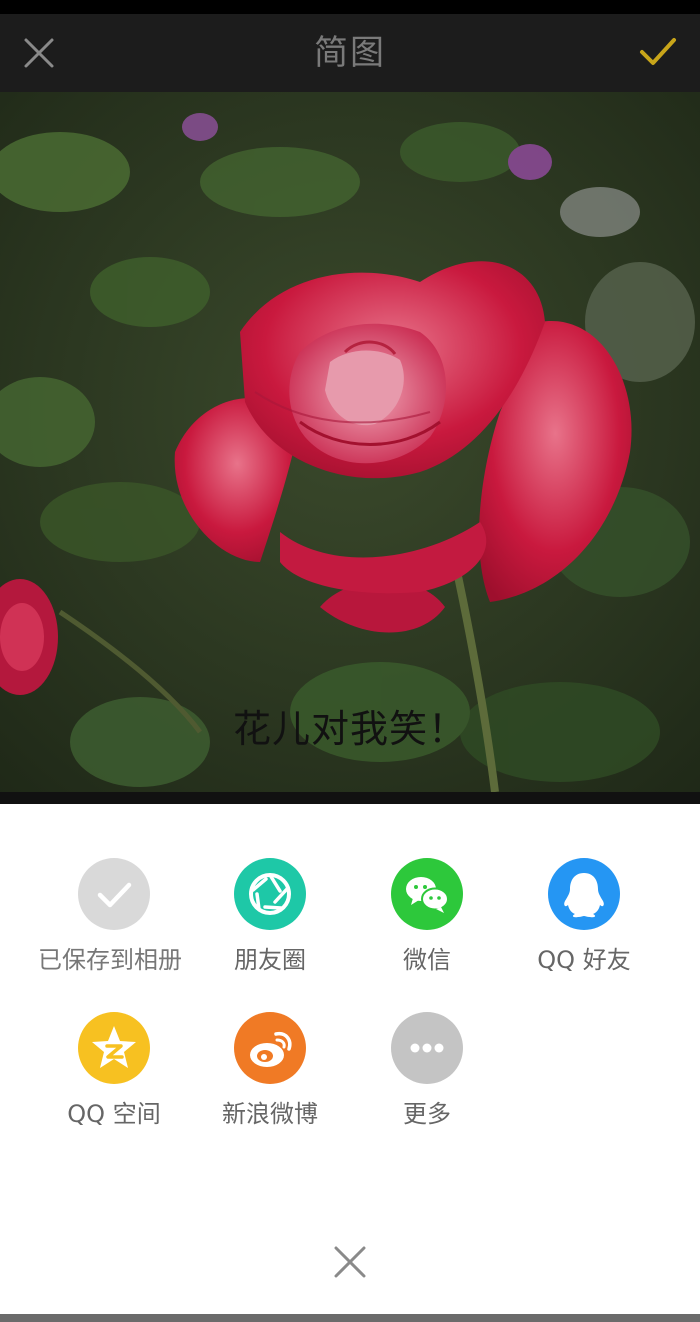 The image size is (700, 1322). What do you see at coordinates (350, 798) in the screenshot?
I see `photo-divider` at bounding box center [350, 798].